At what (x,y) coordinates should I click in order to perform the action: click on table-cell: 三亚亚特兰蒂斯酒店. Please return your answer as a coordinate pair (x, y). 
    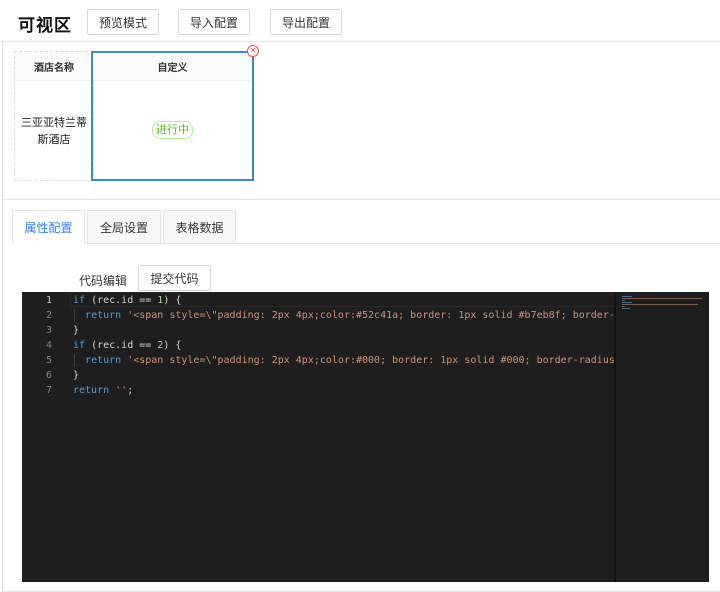
    Looking at the image, I should click on (54, 130).